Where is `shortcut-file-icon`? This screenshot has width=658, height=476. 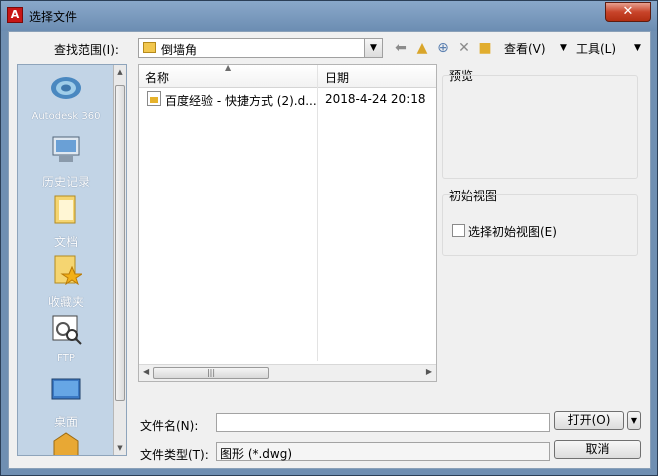
shortcut-file-icon is located at coordinates (154, 98).